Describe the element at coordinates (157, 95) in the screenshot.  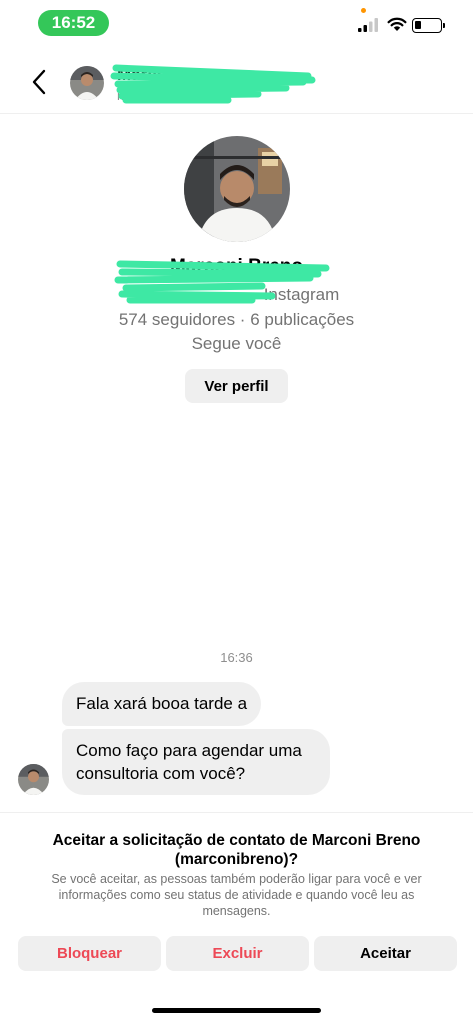
I see `header-username: marconibreno` at that location.